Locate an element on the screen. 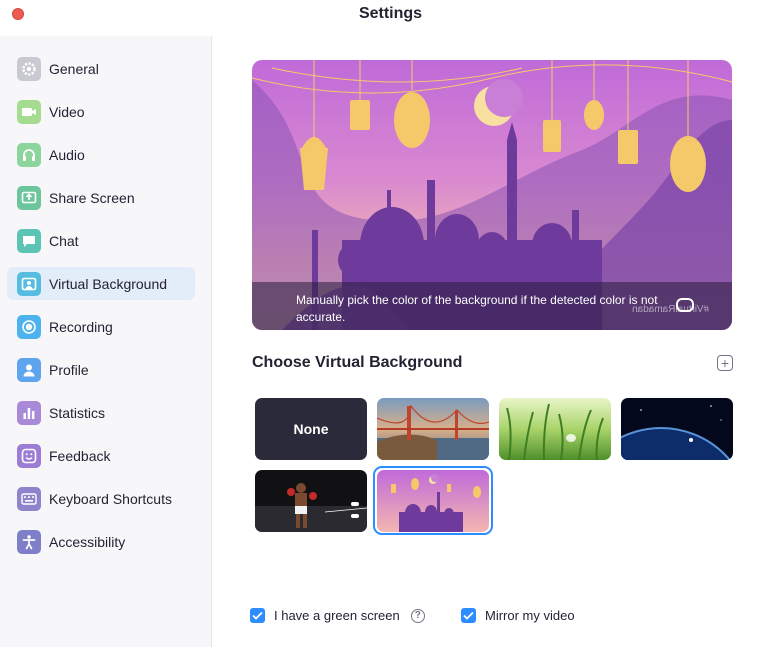  mirror-video-option: Mirror my video is located at coordinates (518, 615).